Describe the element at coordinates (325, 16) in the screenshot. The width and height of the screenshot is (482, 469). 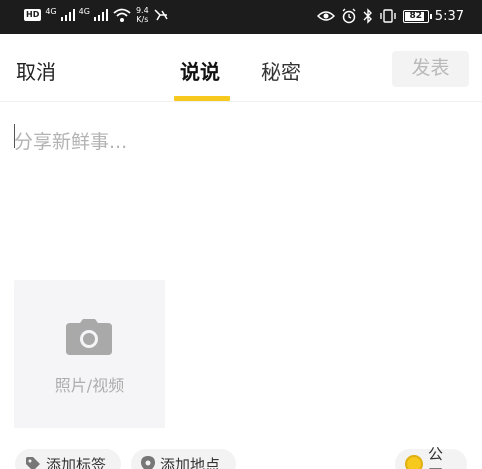
I see `eye-icon` at that location.